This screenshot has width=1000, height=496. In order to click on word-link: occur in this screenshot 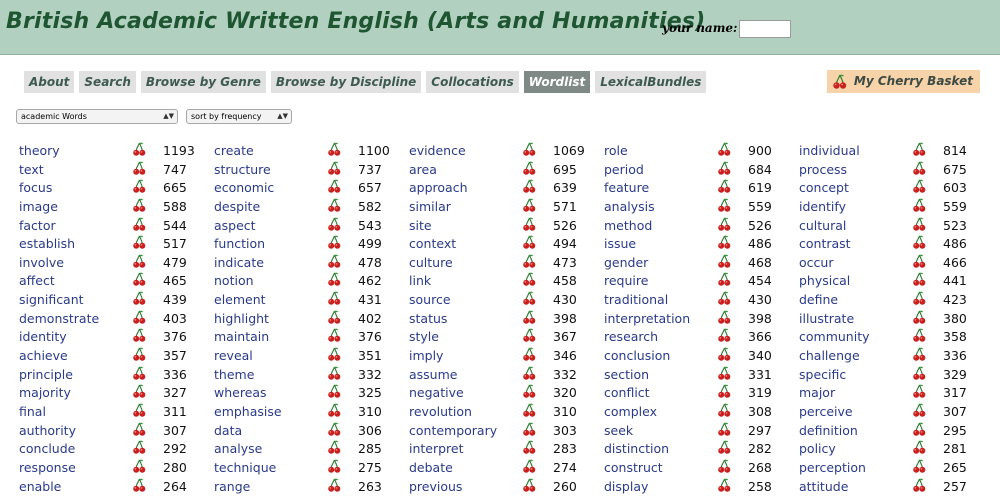, I will do `click(816, 262)`.